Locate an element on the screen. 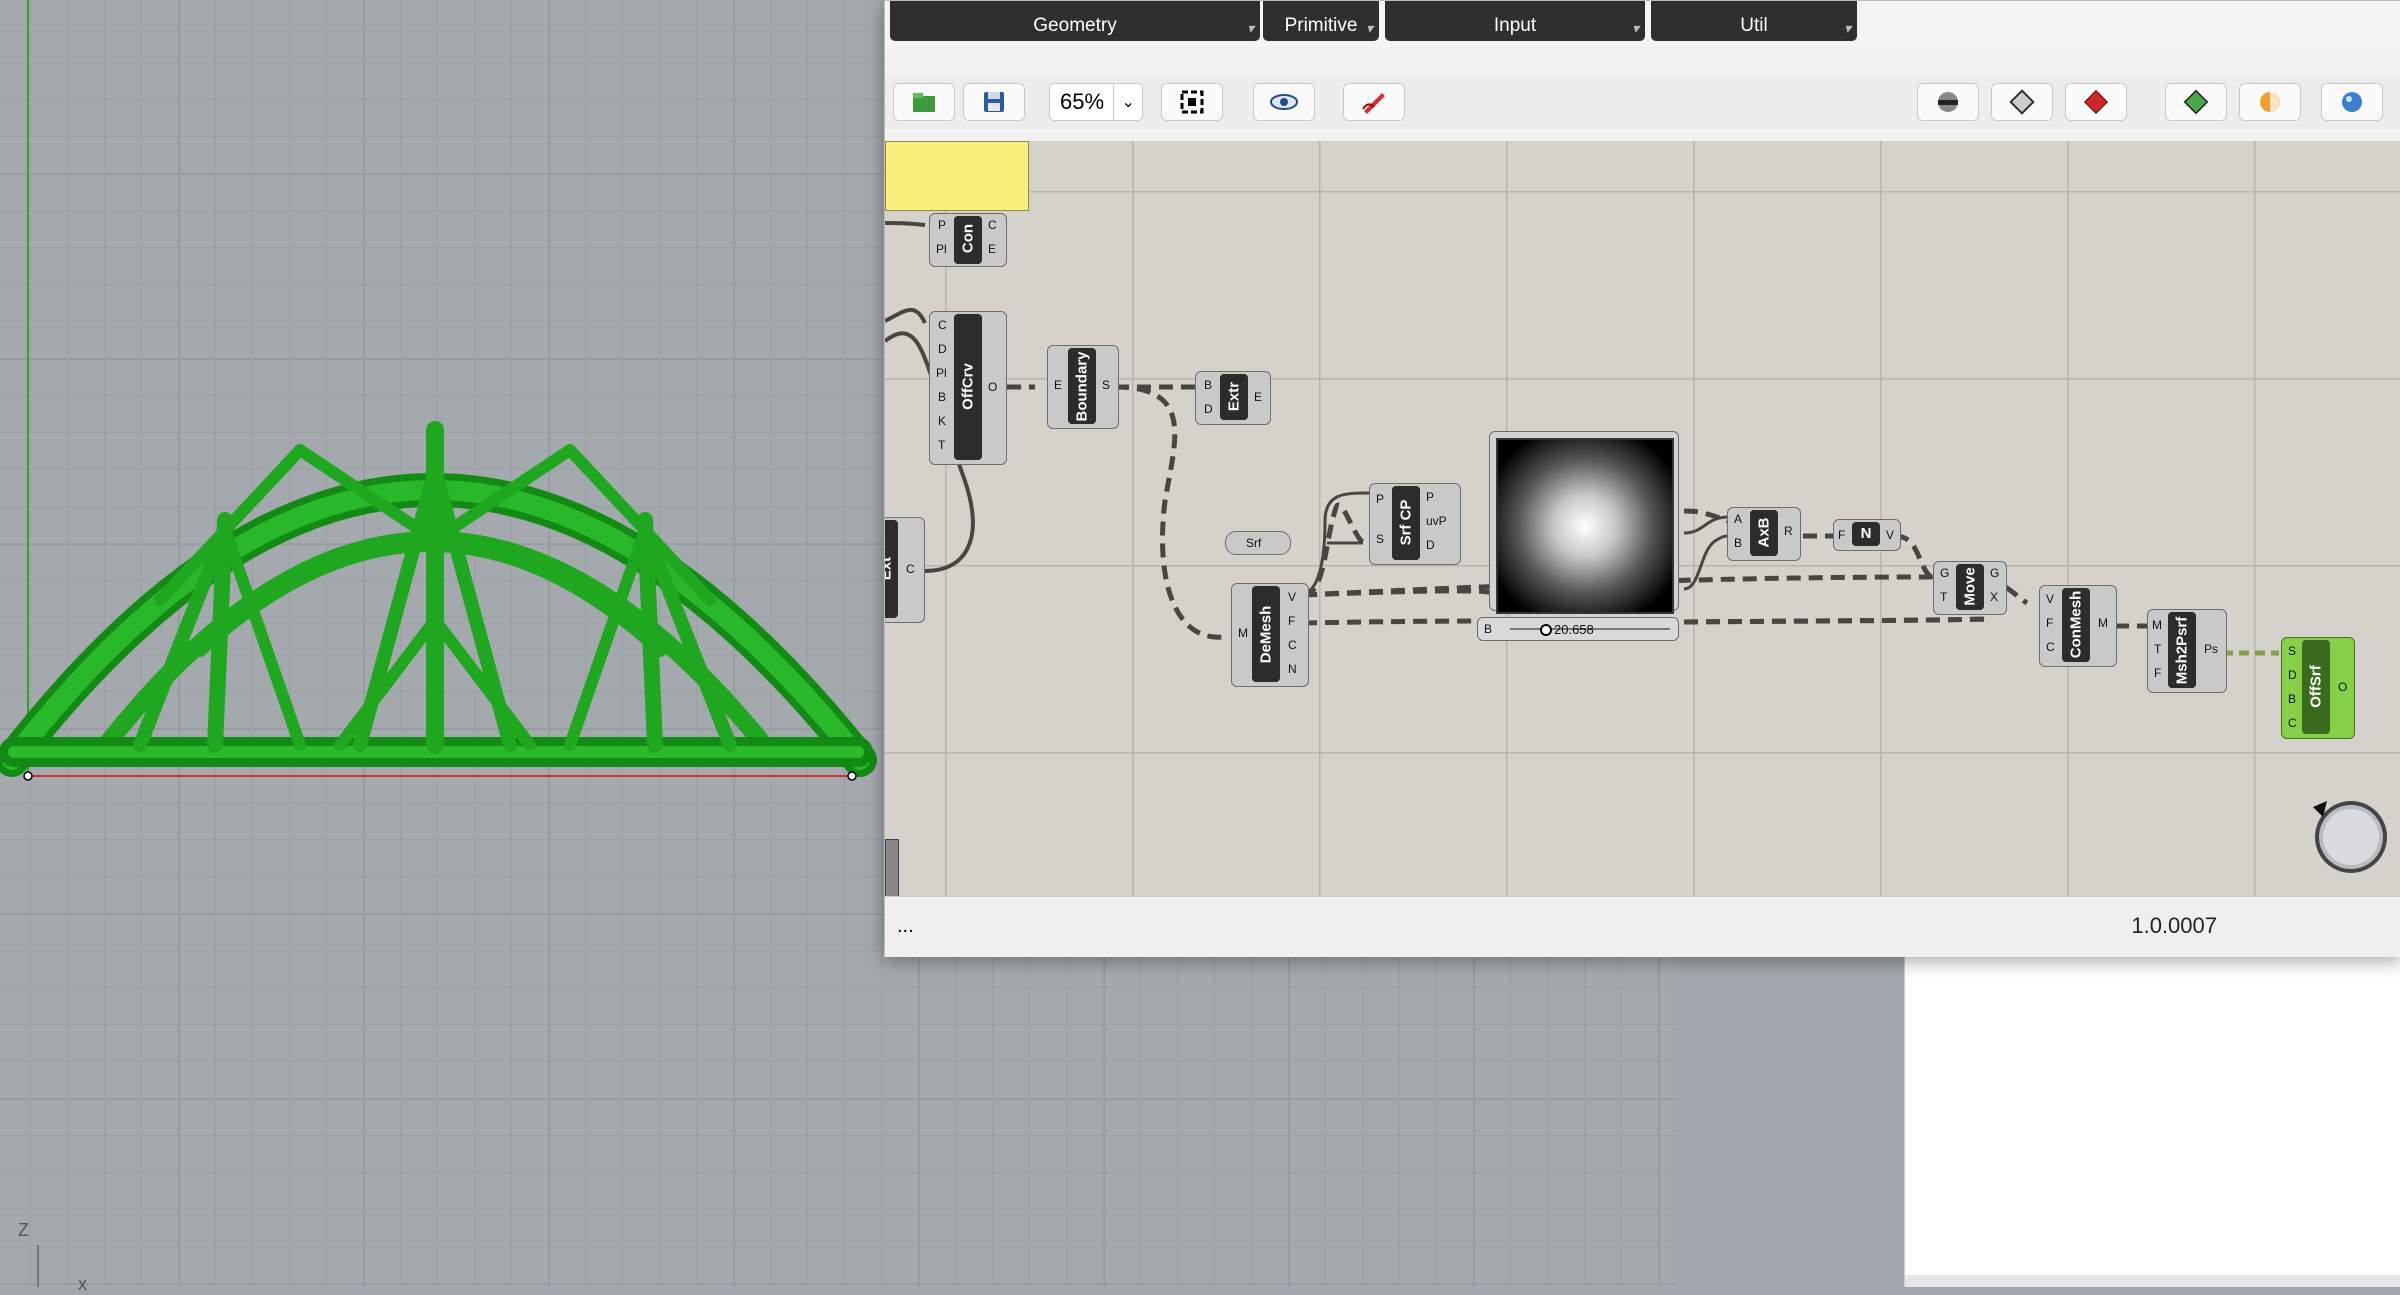 Image resolution: width=2400 pixels, height=1295 pixels. offcrv-input-pl: Pl is located at coordinates (941, 373).